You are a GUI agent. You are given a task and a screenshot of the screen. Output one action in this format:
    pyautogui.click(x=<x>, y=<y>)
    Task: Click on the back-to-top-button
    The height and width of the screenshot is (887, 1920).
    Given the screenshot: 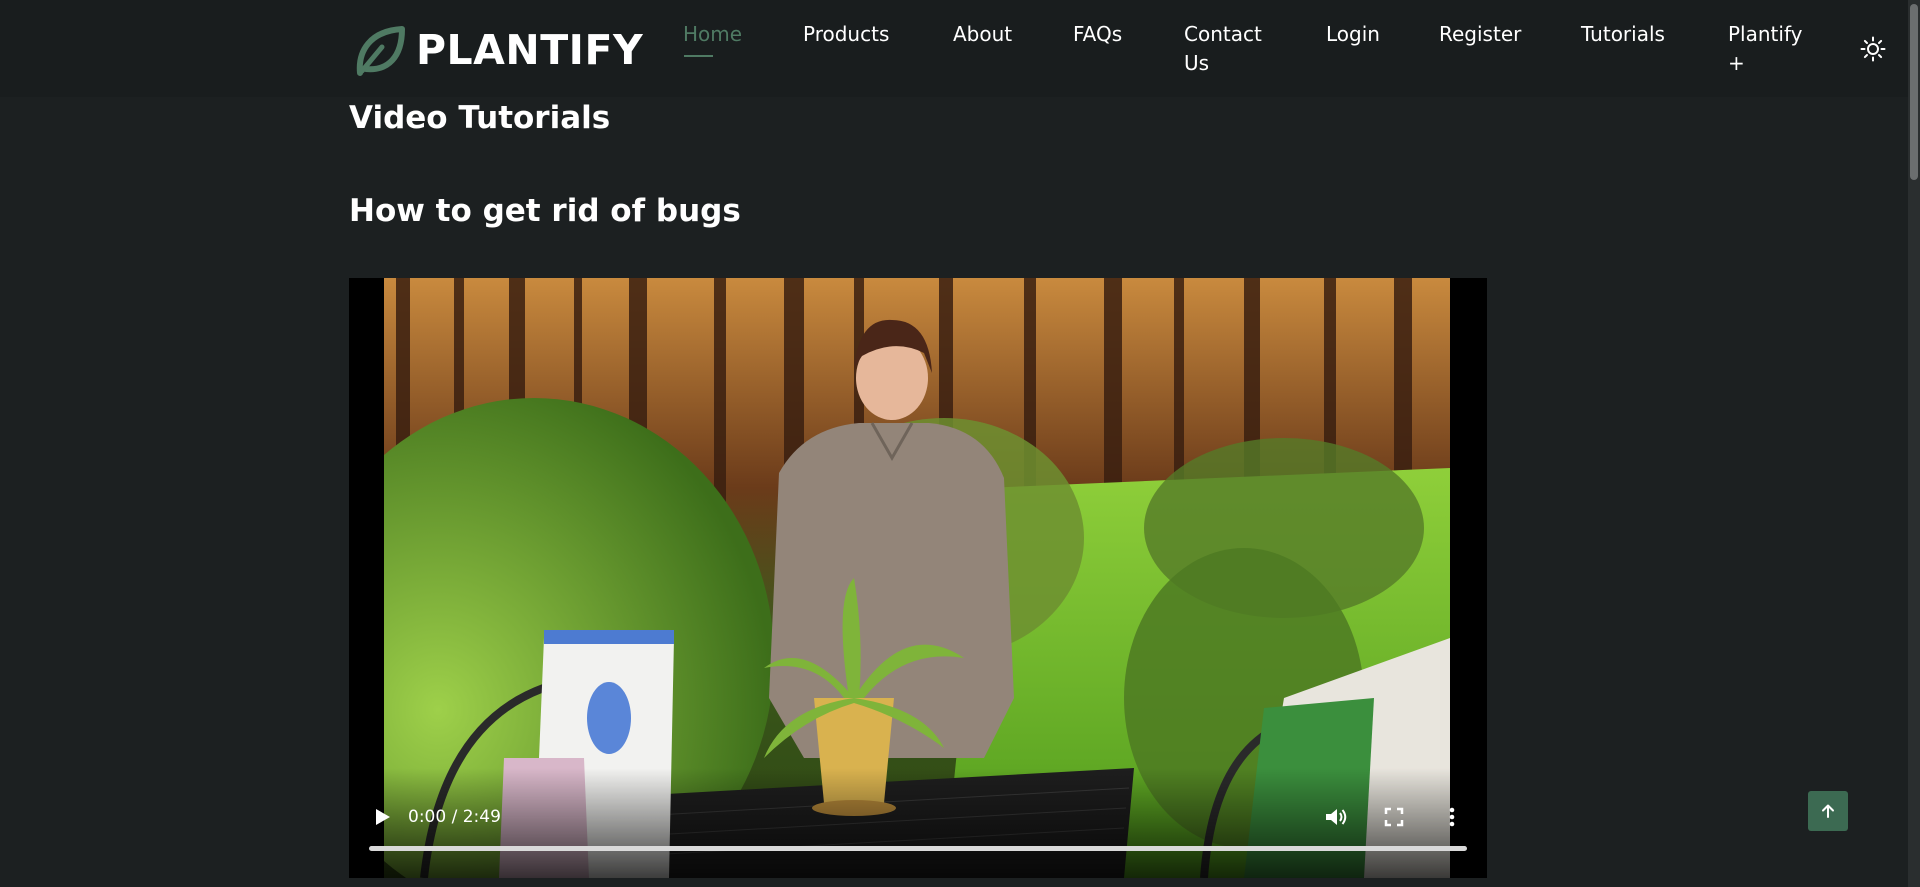 What is the action you would take?
    pyautogui.click(x=1828, y=811)
    